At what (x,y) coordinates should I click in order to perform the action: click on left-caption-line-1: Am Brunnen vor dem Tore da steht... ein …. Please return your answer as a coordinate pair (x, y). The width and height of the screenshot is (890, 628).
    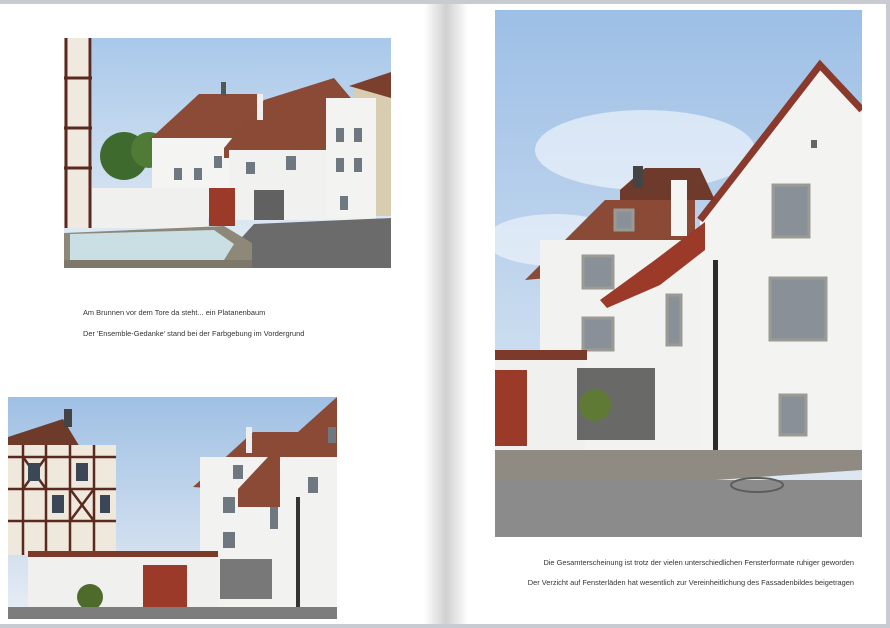
    Looking at the image, I should click on (174, 312).